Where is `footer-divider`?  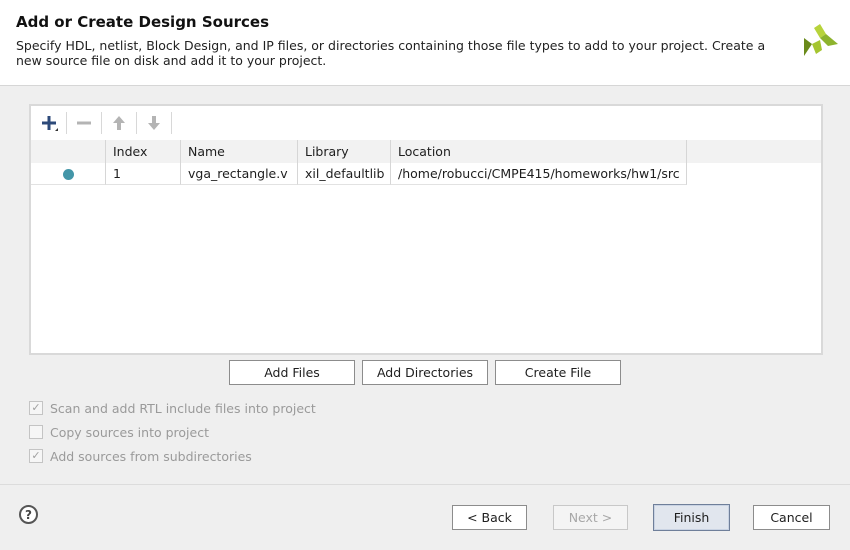
footer-divider is located at coordinates (425, 484).